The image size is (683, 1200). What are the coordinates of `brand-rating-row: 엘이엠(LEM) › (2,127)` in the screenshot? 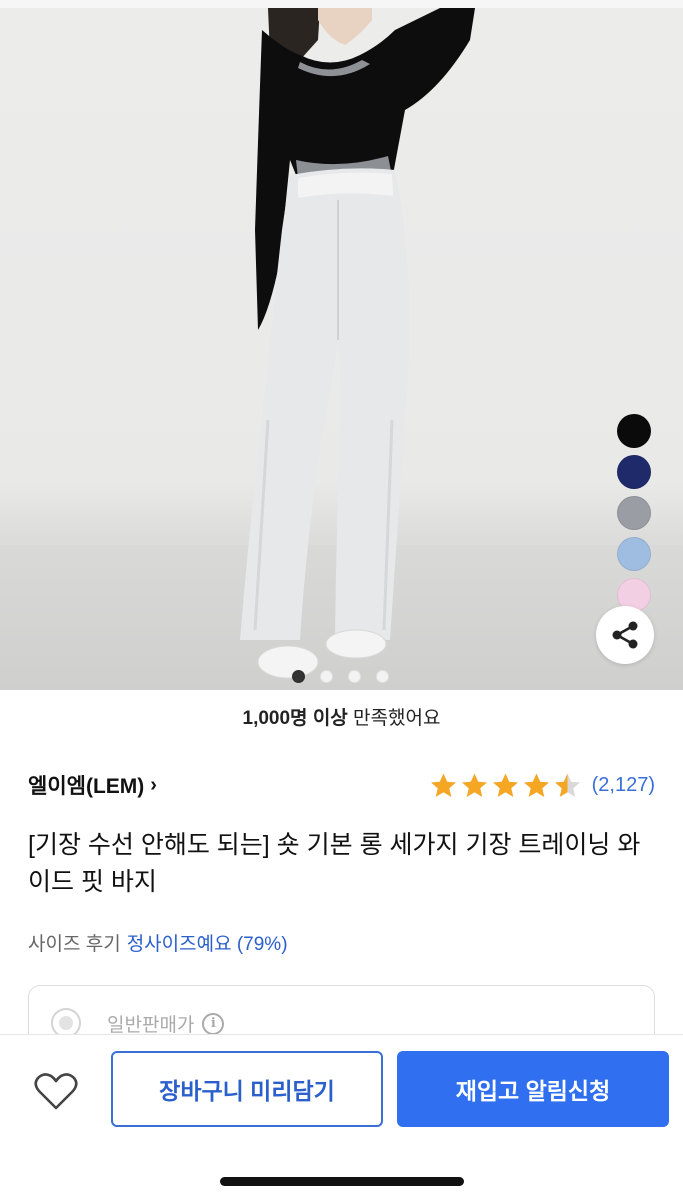 It's located at (341, 785).